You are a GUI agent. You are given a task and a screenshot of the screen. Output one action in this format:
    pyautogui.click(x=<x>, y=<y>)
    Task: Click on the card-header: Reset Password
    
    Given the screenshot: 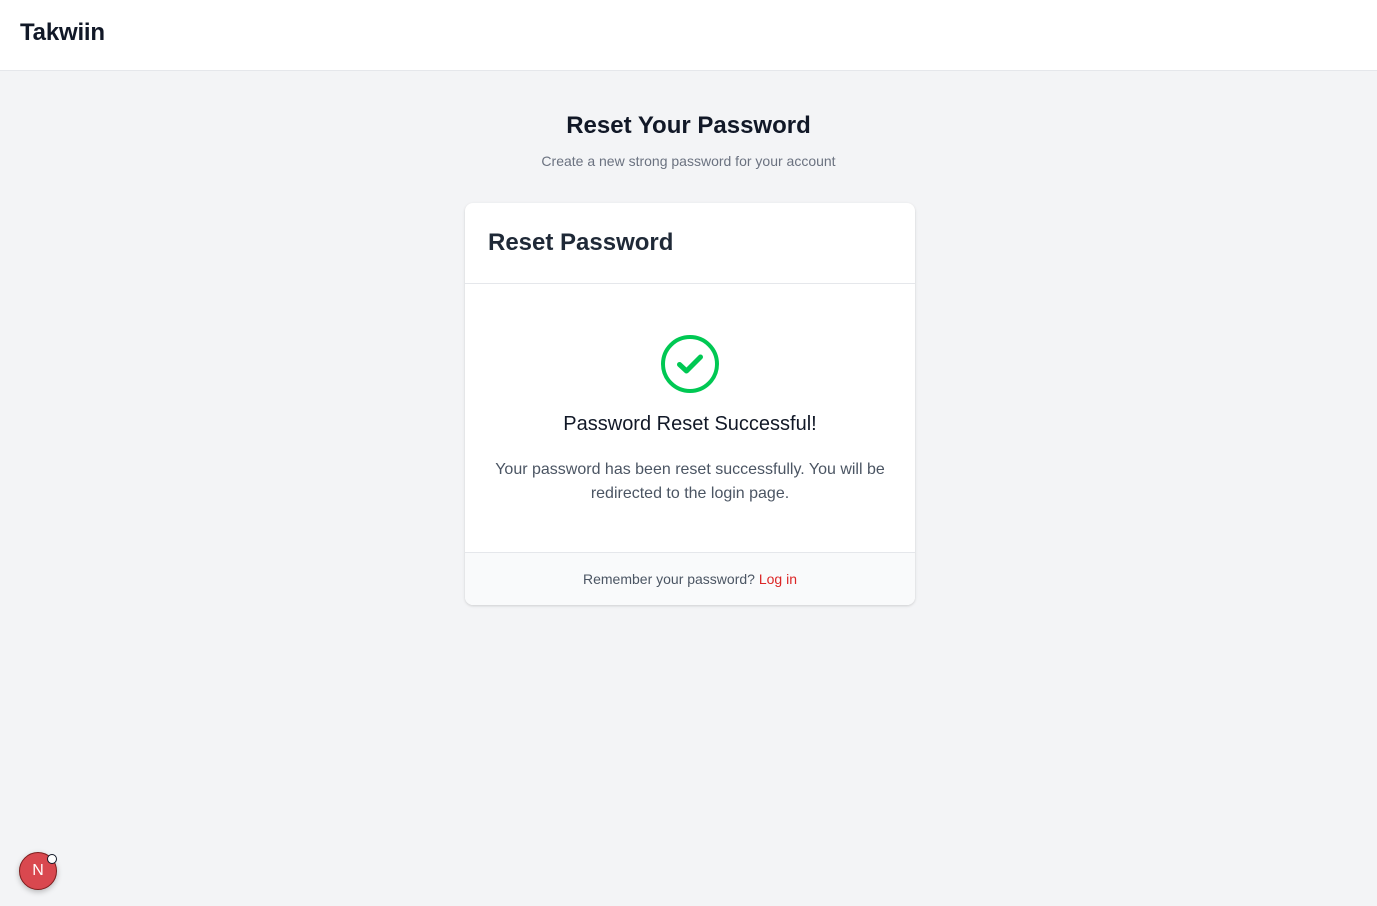 What is the action you would take?
    pyautogui.click(x=690, y=243)
    